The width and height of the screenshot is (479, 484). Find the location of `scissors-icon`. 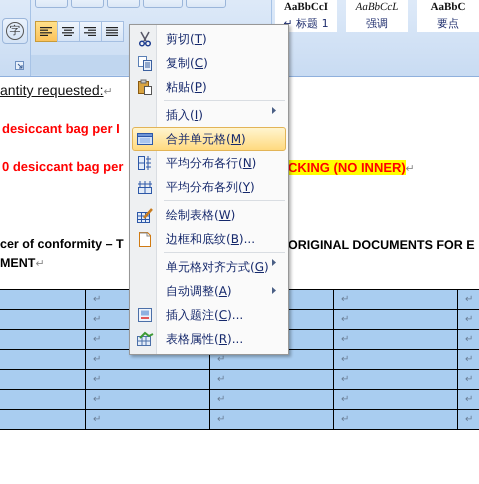

scissors-icon is located at coordinates (145, 39).